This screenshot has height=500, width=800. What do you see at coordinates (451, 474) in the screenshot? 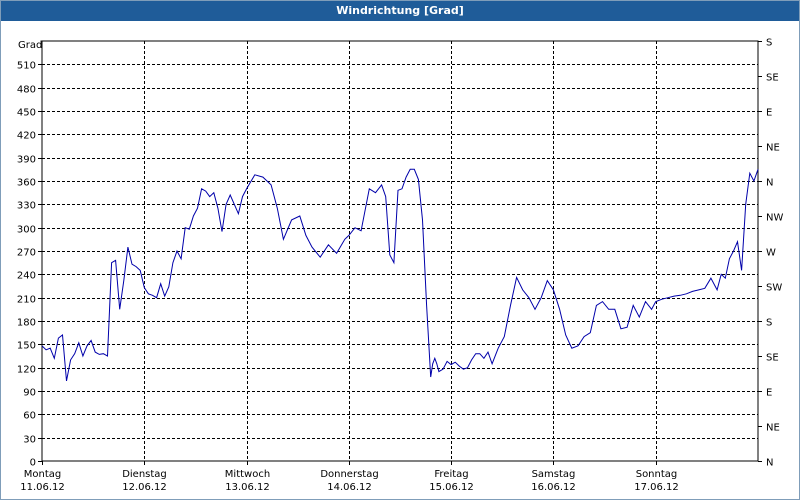
I see `x-tick-label-day: Freitag` at bounding box center [451, 474].